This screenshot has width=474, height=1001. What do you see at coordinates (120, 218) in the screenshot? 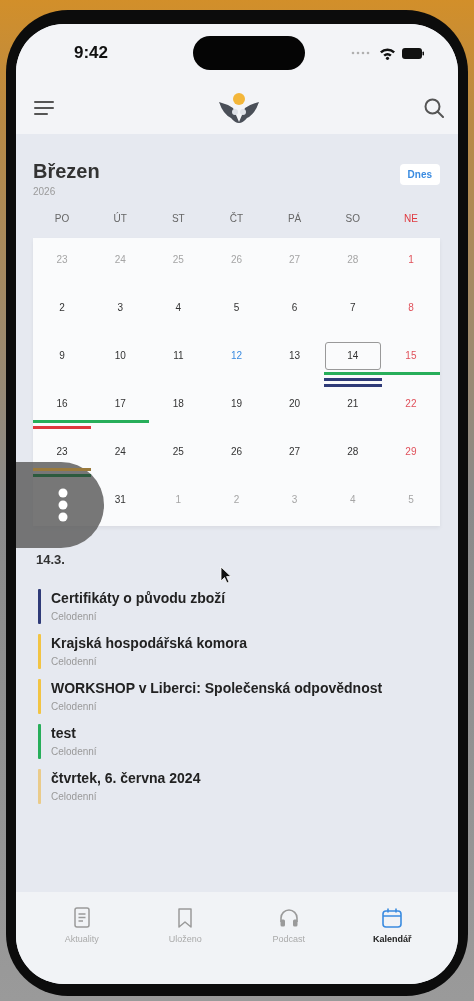
I see `weekday-label: ÚT` at bounding box center [120, 218].